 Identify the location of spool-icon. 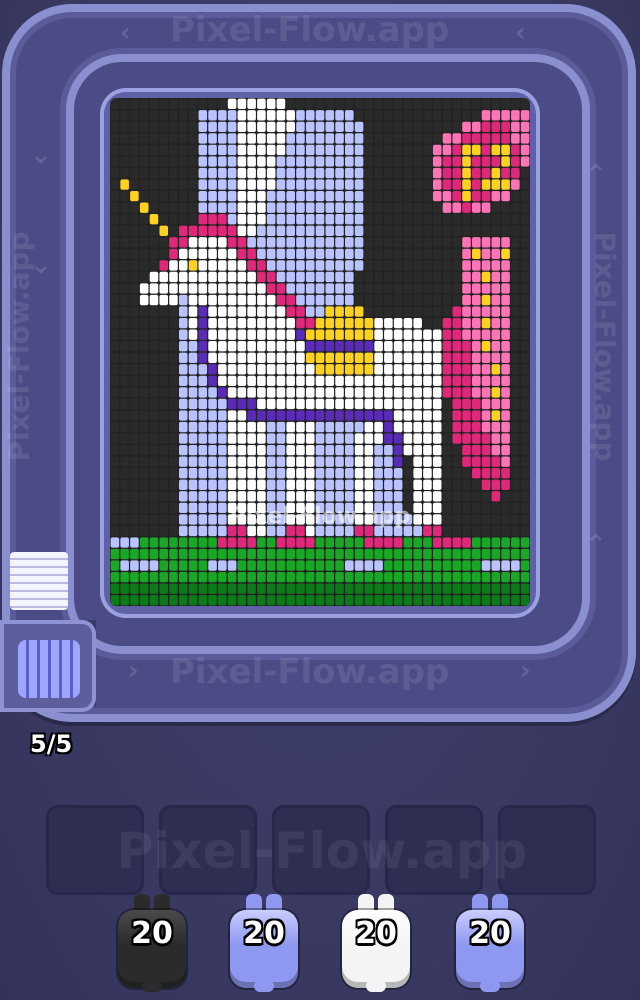
(49, 669).